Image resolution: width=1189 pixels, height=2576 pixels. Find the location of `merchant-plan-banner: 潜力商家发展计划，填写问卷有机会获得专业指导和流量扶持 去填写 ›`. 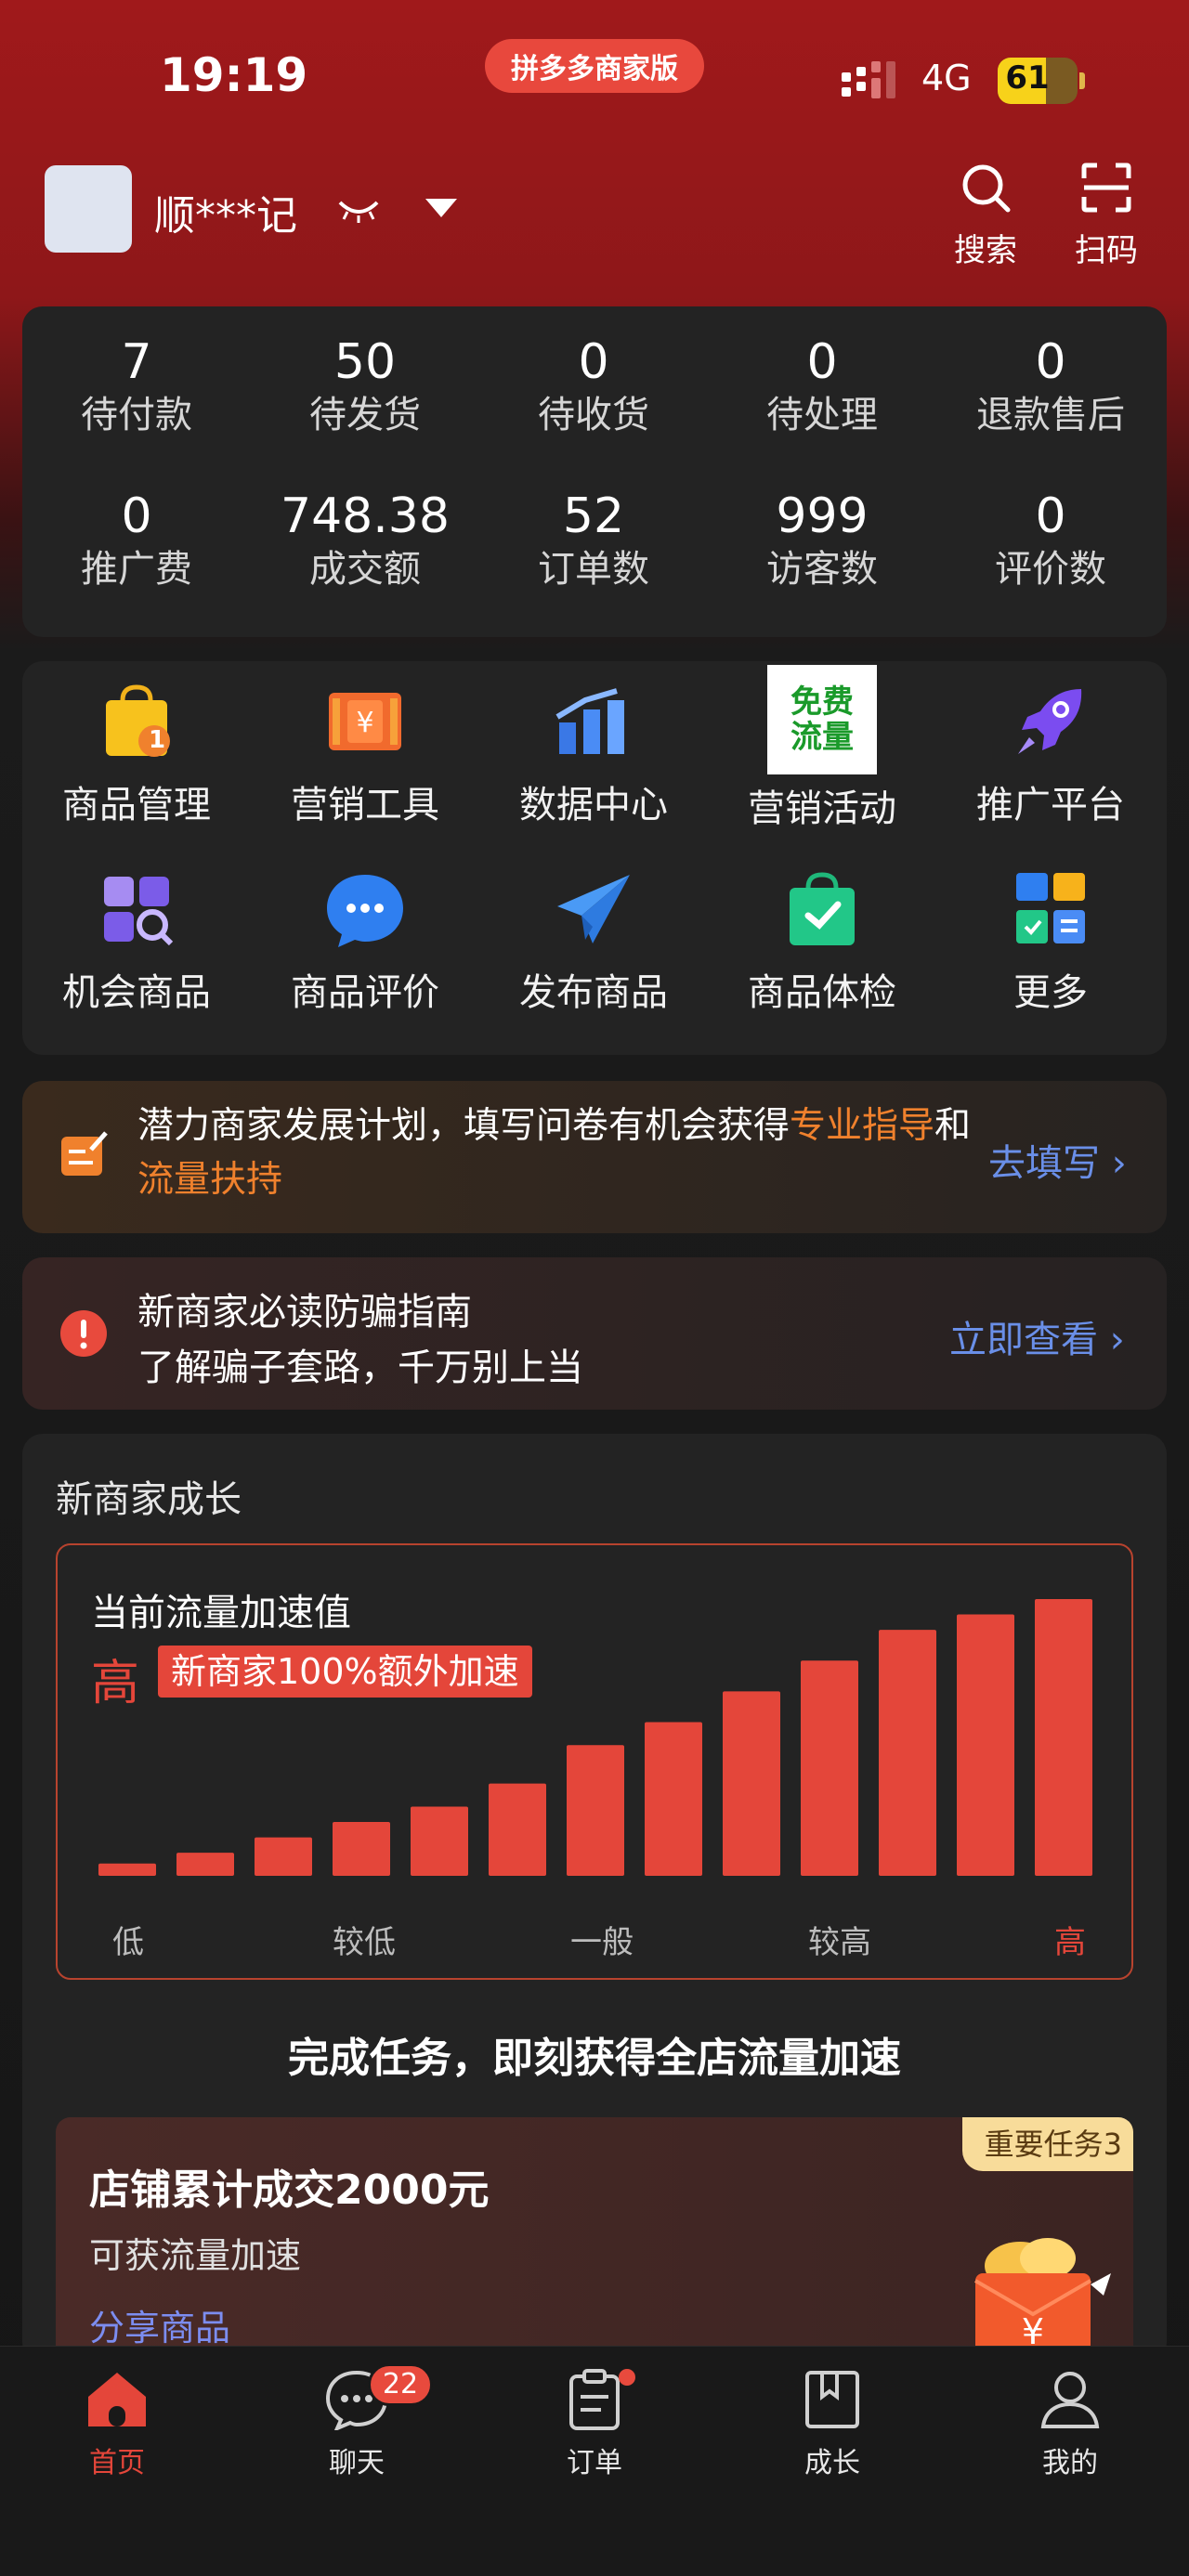

merchant-plan-banner: 潜力商家发展计划，填写问卷有机会获得专业指导和流量扶持 去填写 › is located at coordinates (594, 1157).